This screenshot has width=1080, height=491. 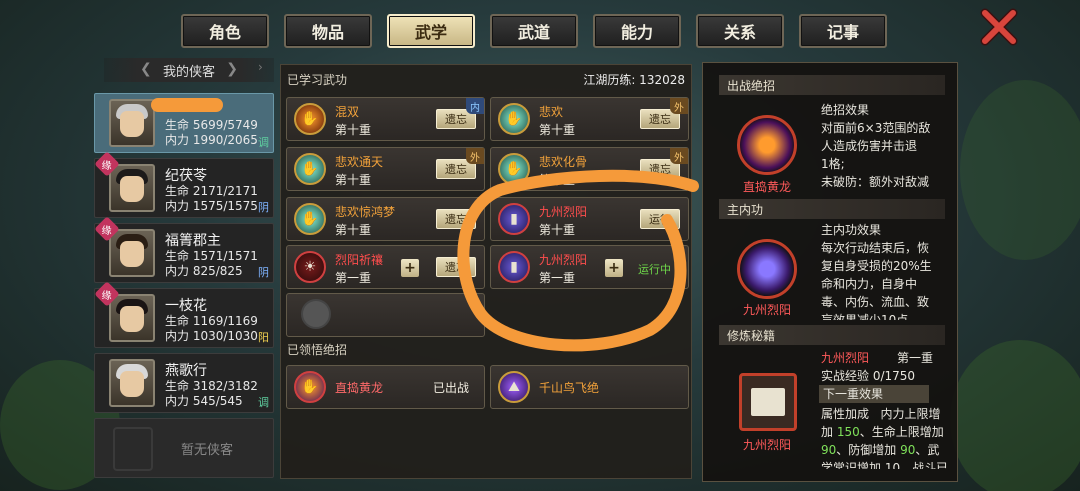 What do you see at coordinates (184, 249) in the screenshot?
I see `hero-card: 缘 福箐郡主 生命 1571/1571 内力 825/825 阴` at bounding box center [184, 249].